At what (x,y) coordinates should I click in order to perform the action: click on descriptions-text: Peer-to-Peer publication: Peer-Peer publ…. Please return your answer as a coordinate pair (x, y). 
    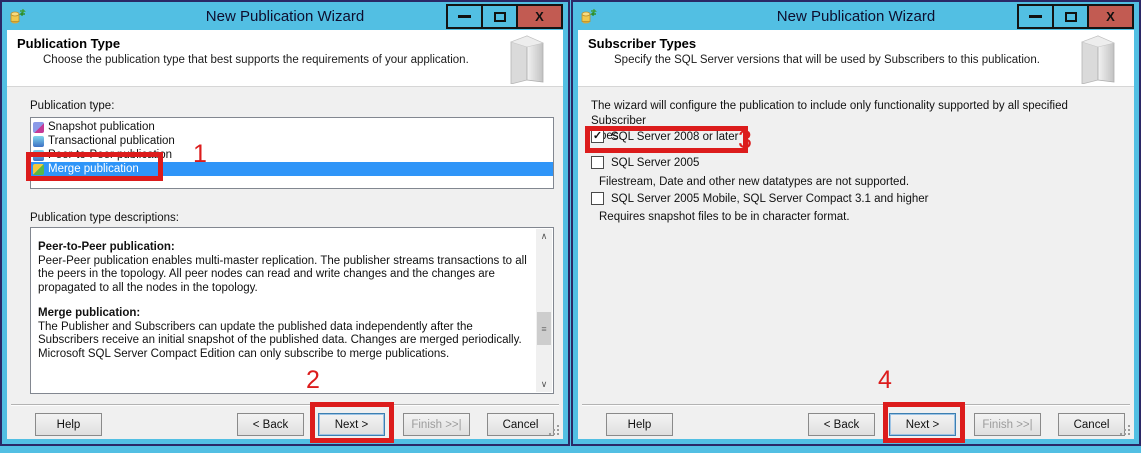
    Looking at the image, I should click on (284, 315).